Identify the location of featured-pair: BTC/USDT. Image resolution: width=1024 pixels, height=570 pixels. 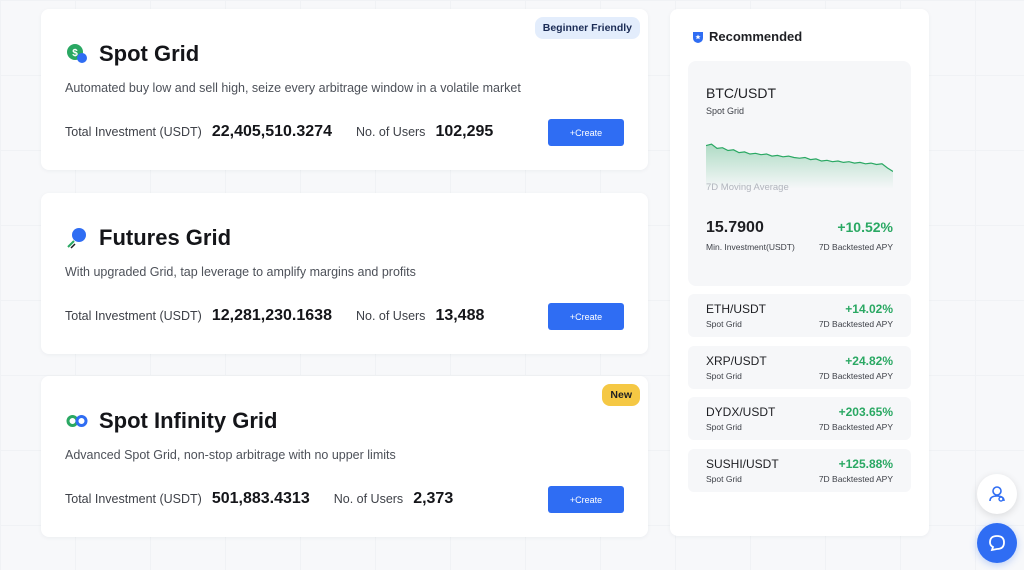
(741, 93).